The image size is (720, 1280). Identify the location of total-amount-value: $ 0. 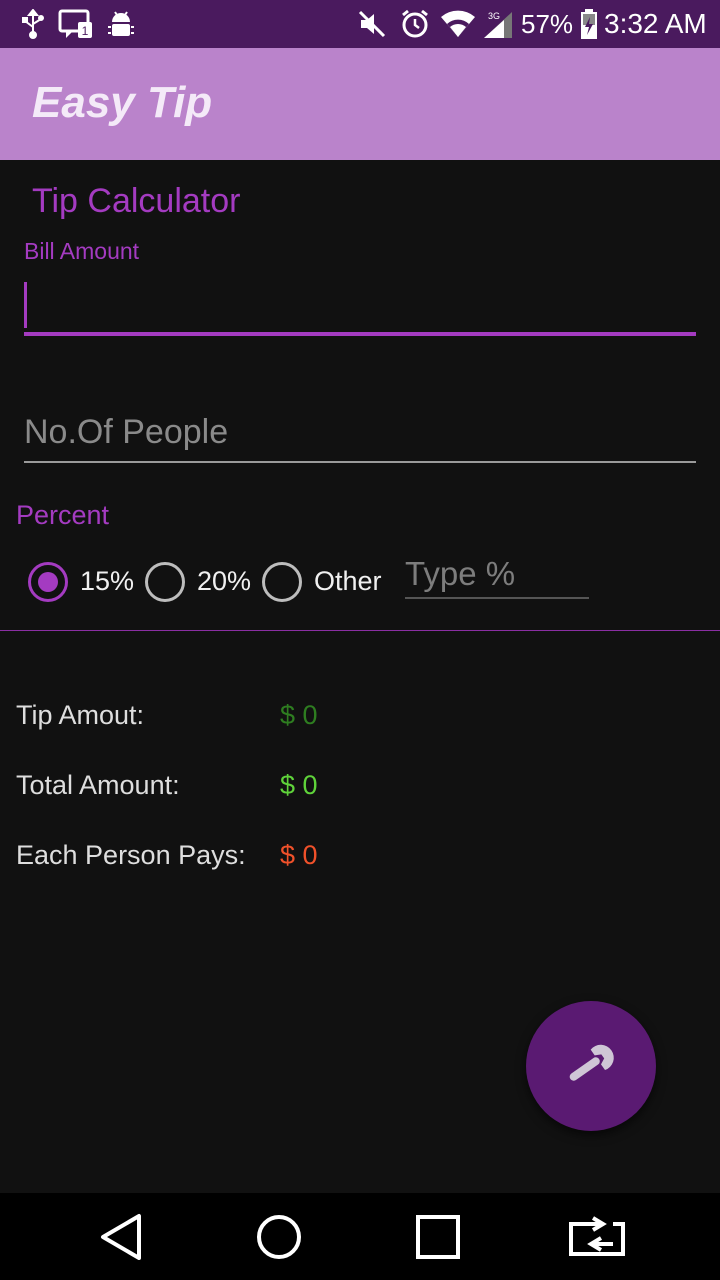
(299, 785).